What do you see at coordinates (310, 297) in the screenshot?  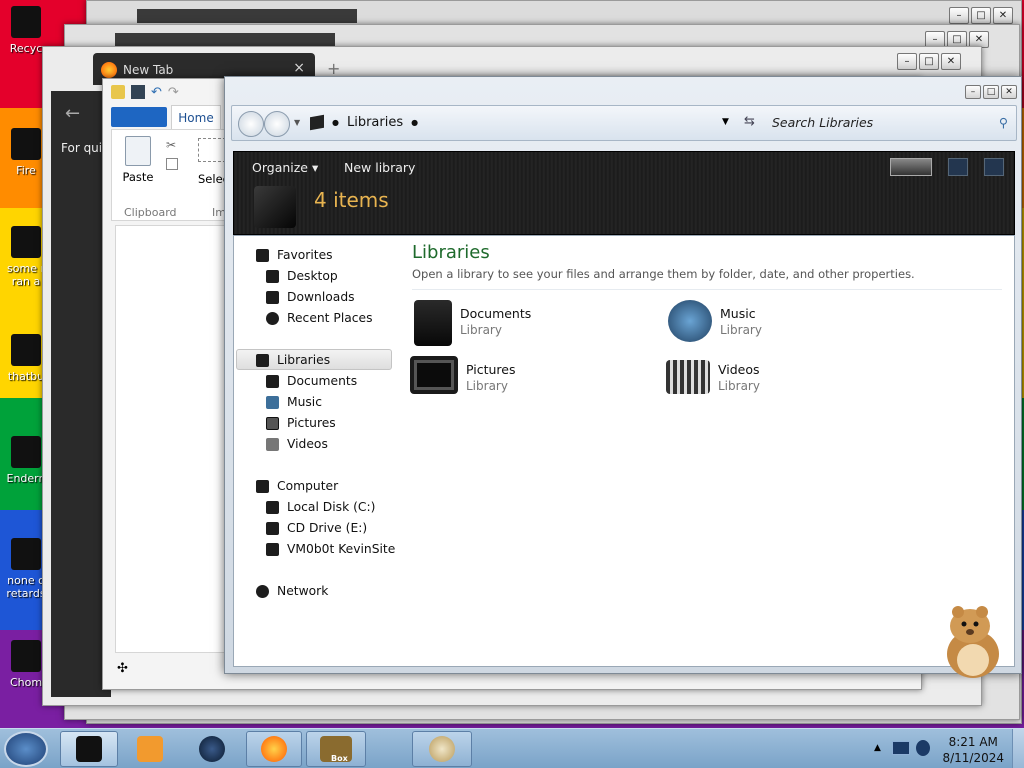 I see `nav-item-downloads: Downloads` at bounding box center [310, 297].